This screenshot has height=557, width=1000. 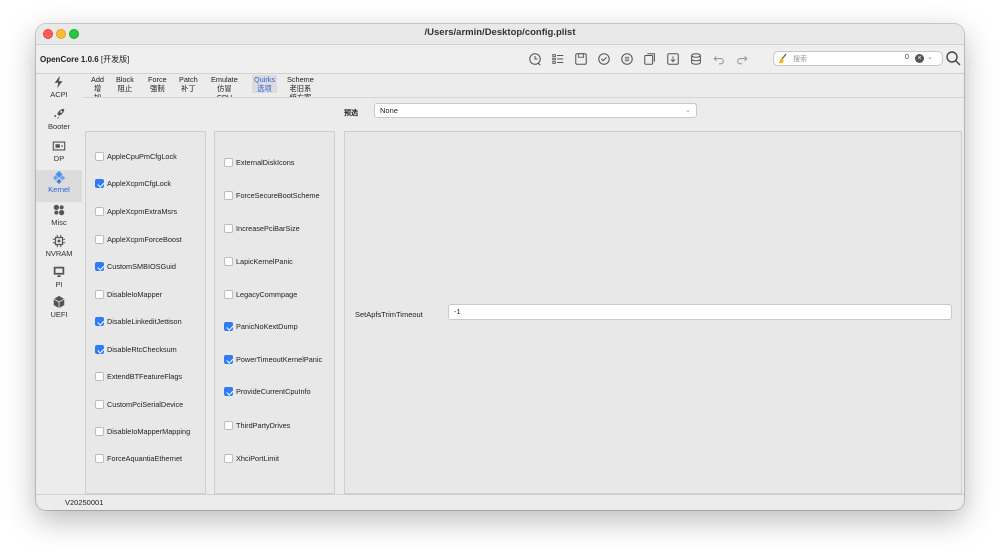 What do you see at coordinates (535, 110) in the screenshot?
I see `preset-select: None ⌄` at bounding box center [535, 110].